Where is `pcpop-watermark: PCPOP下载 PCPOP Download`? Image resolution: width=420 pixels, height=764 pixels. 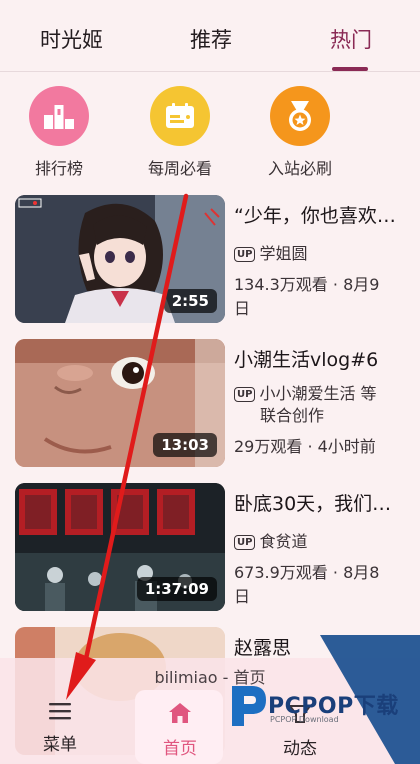 pcpop-watermark: PCPOP下载 PCPOP Download is located at coordinates (323, 707).